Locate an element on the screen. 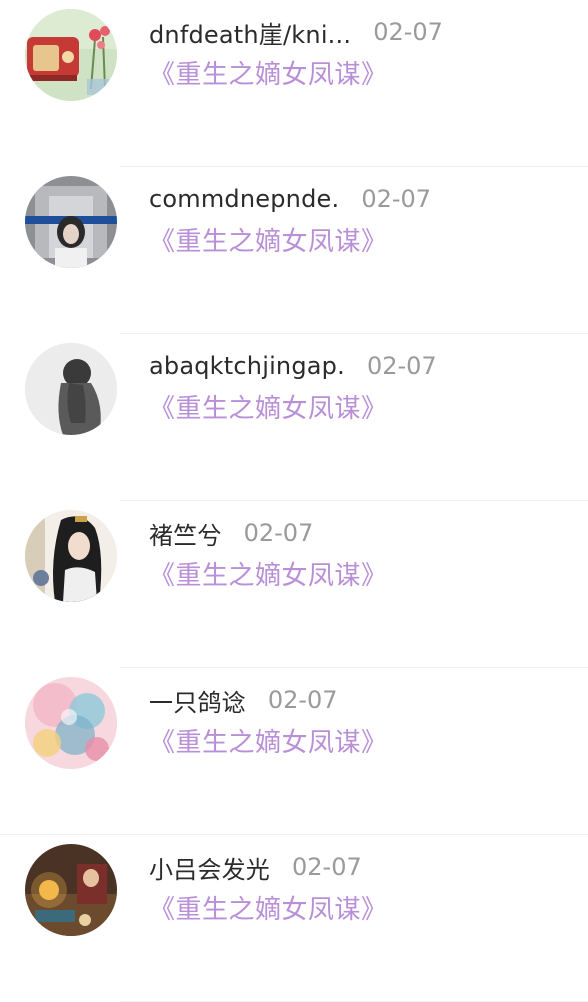 The width and height of the screenshot is (588, 1002). user-name: commdnepnde. is located at coordinates (244, 199).